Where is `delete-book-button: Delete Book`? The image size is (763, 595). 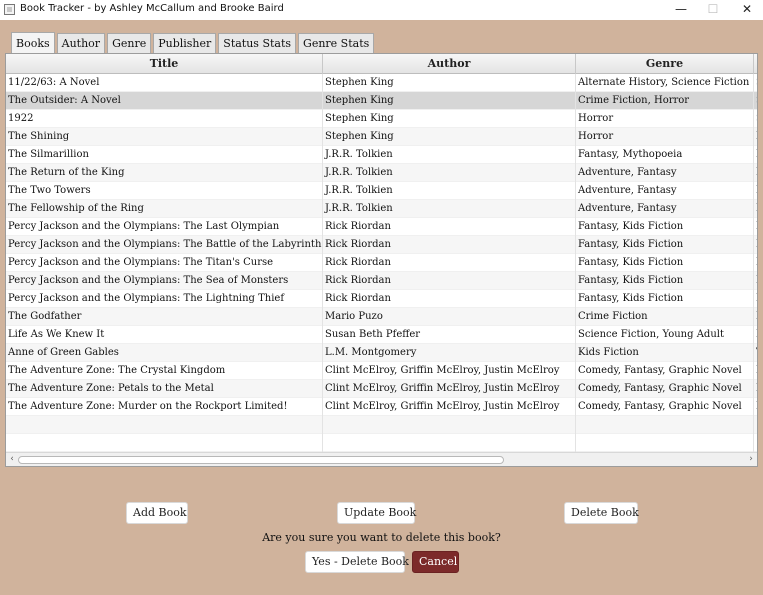 delete-book-button: Delete Book is located at coordinates (601, 513).